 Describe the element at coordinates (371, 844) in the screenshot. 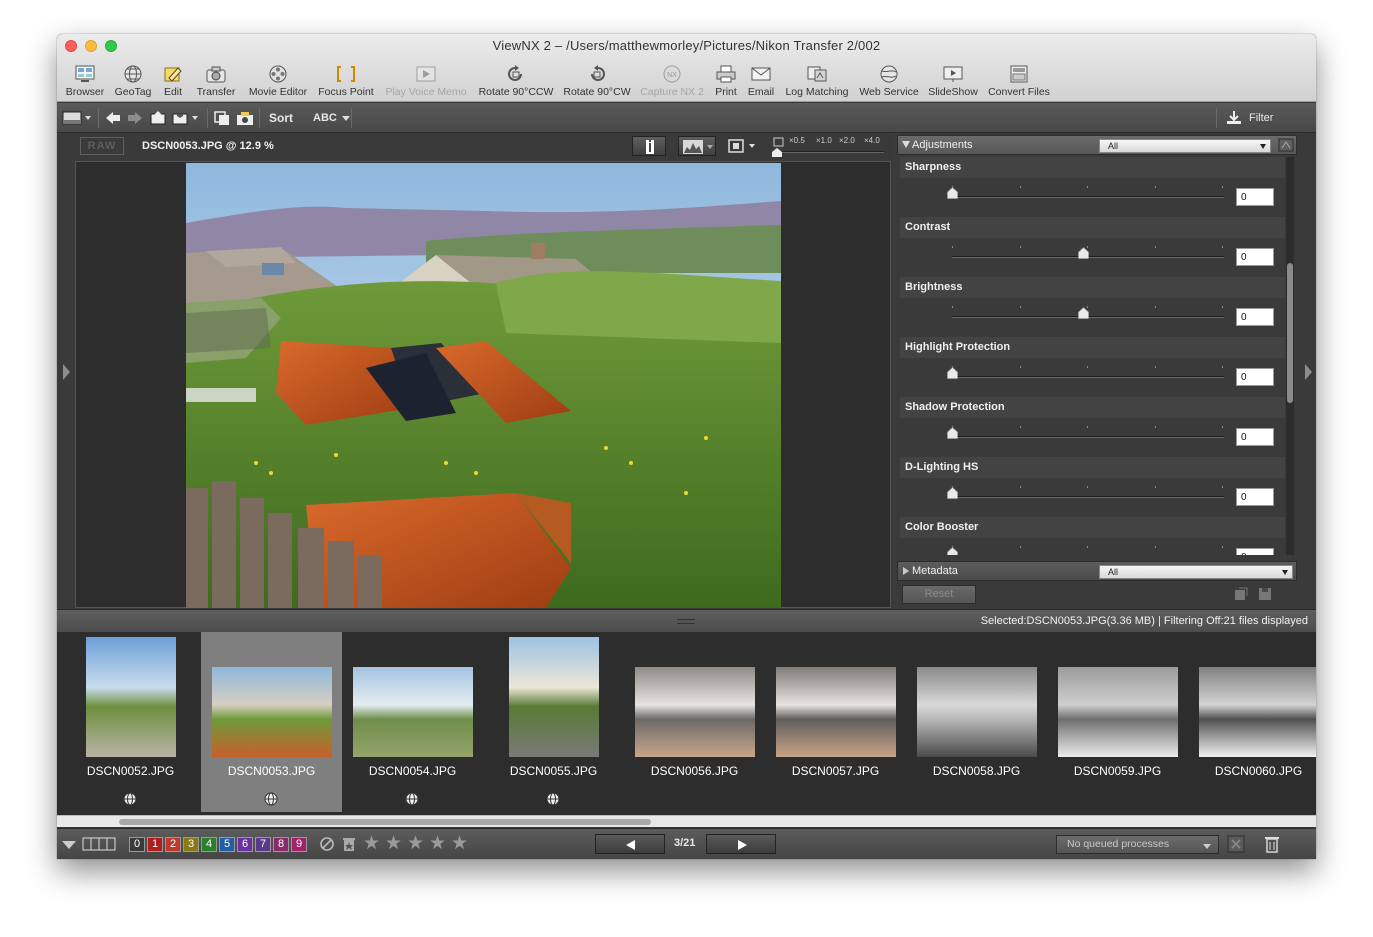

I see `rating-star-1: ★` at that location.